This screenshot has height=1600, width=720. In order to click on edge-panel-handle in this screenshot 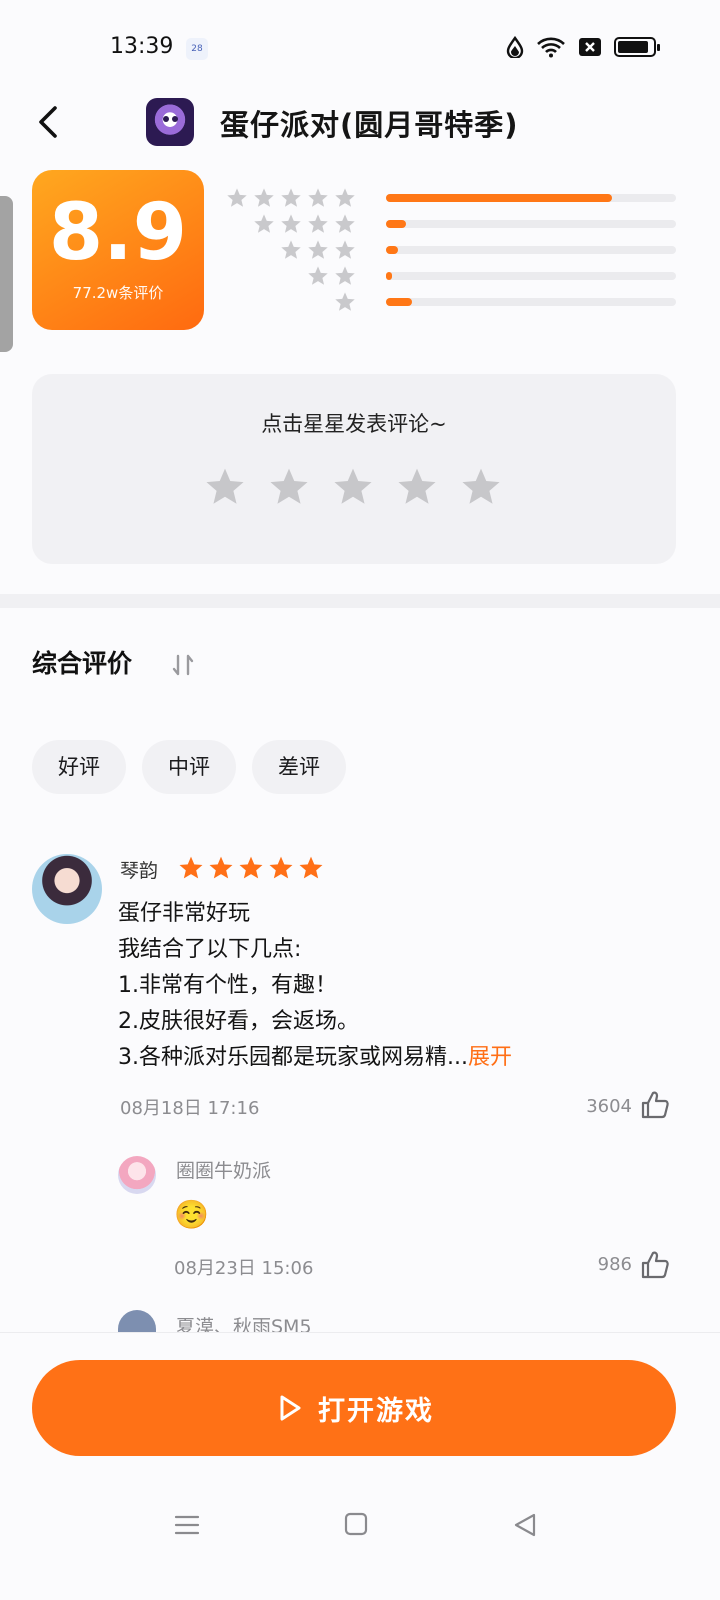, I will do `click(6, 274)`.